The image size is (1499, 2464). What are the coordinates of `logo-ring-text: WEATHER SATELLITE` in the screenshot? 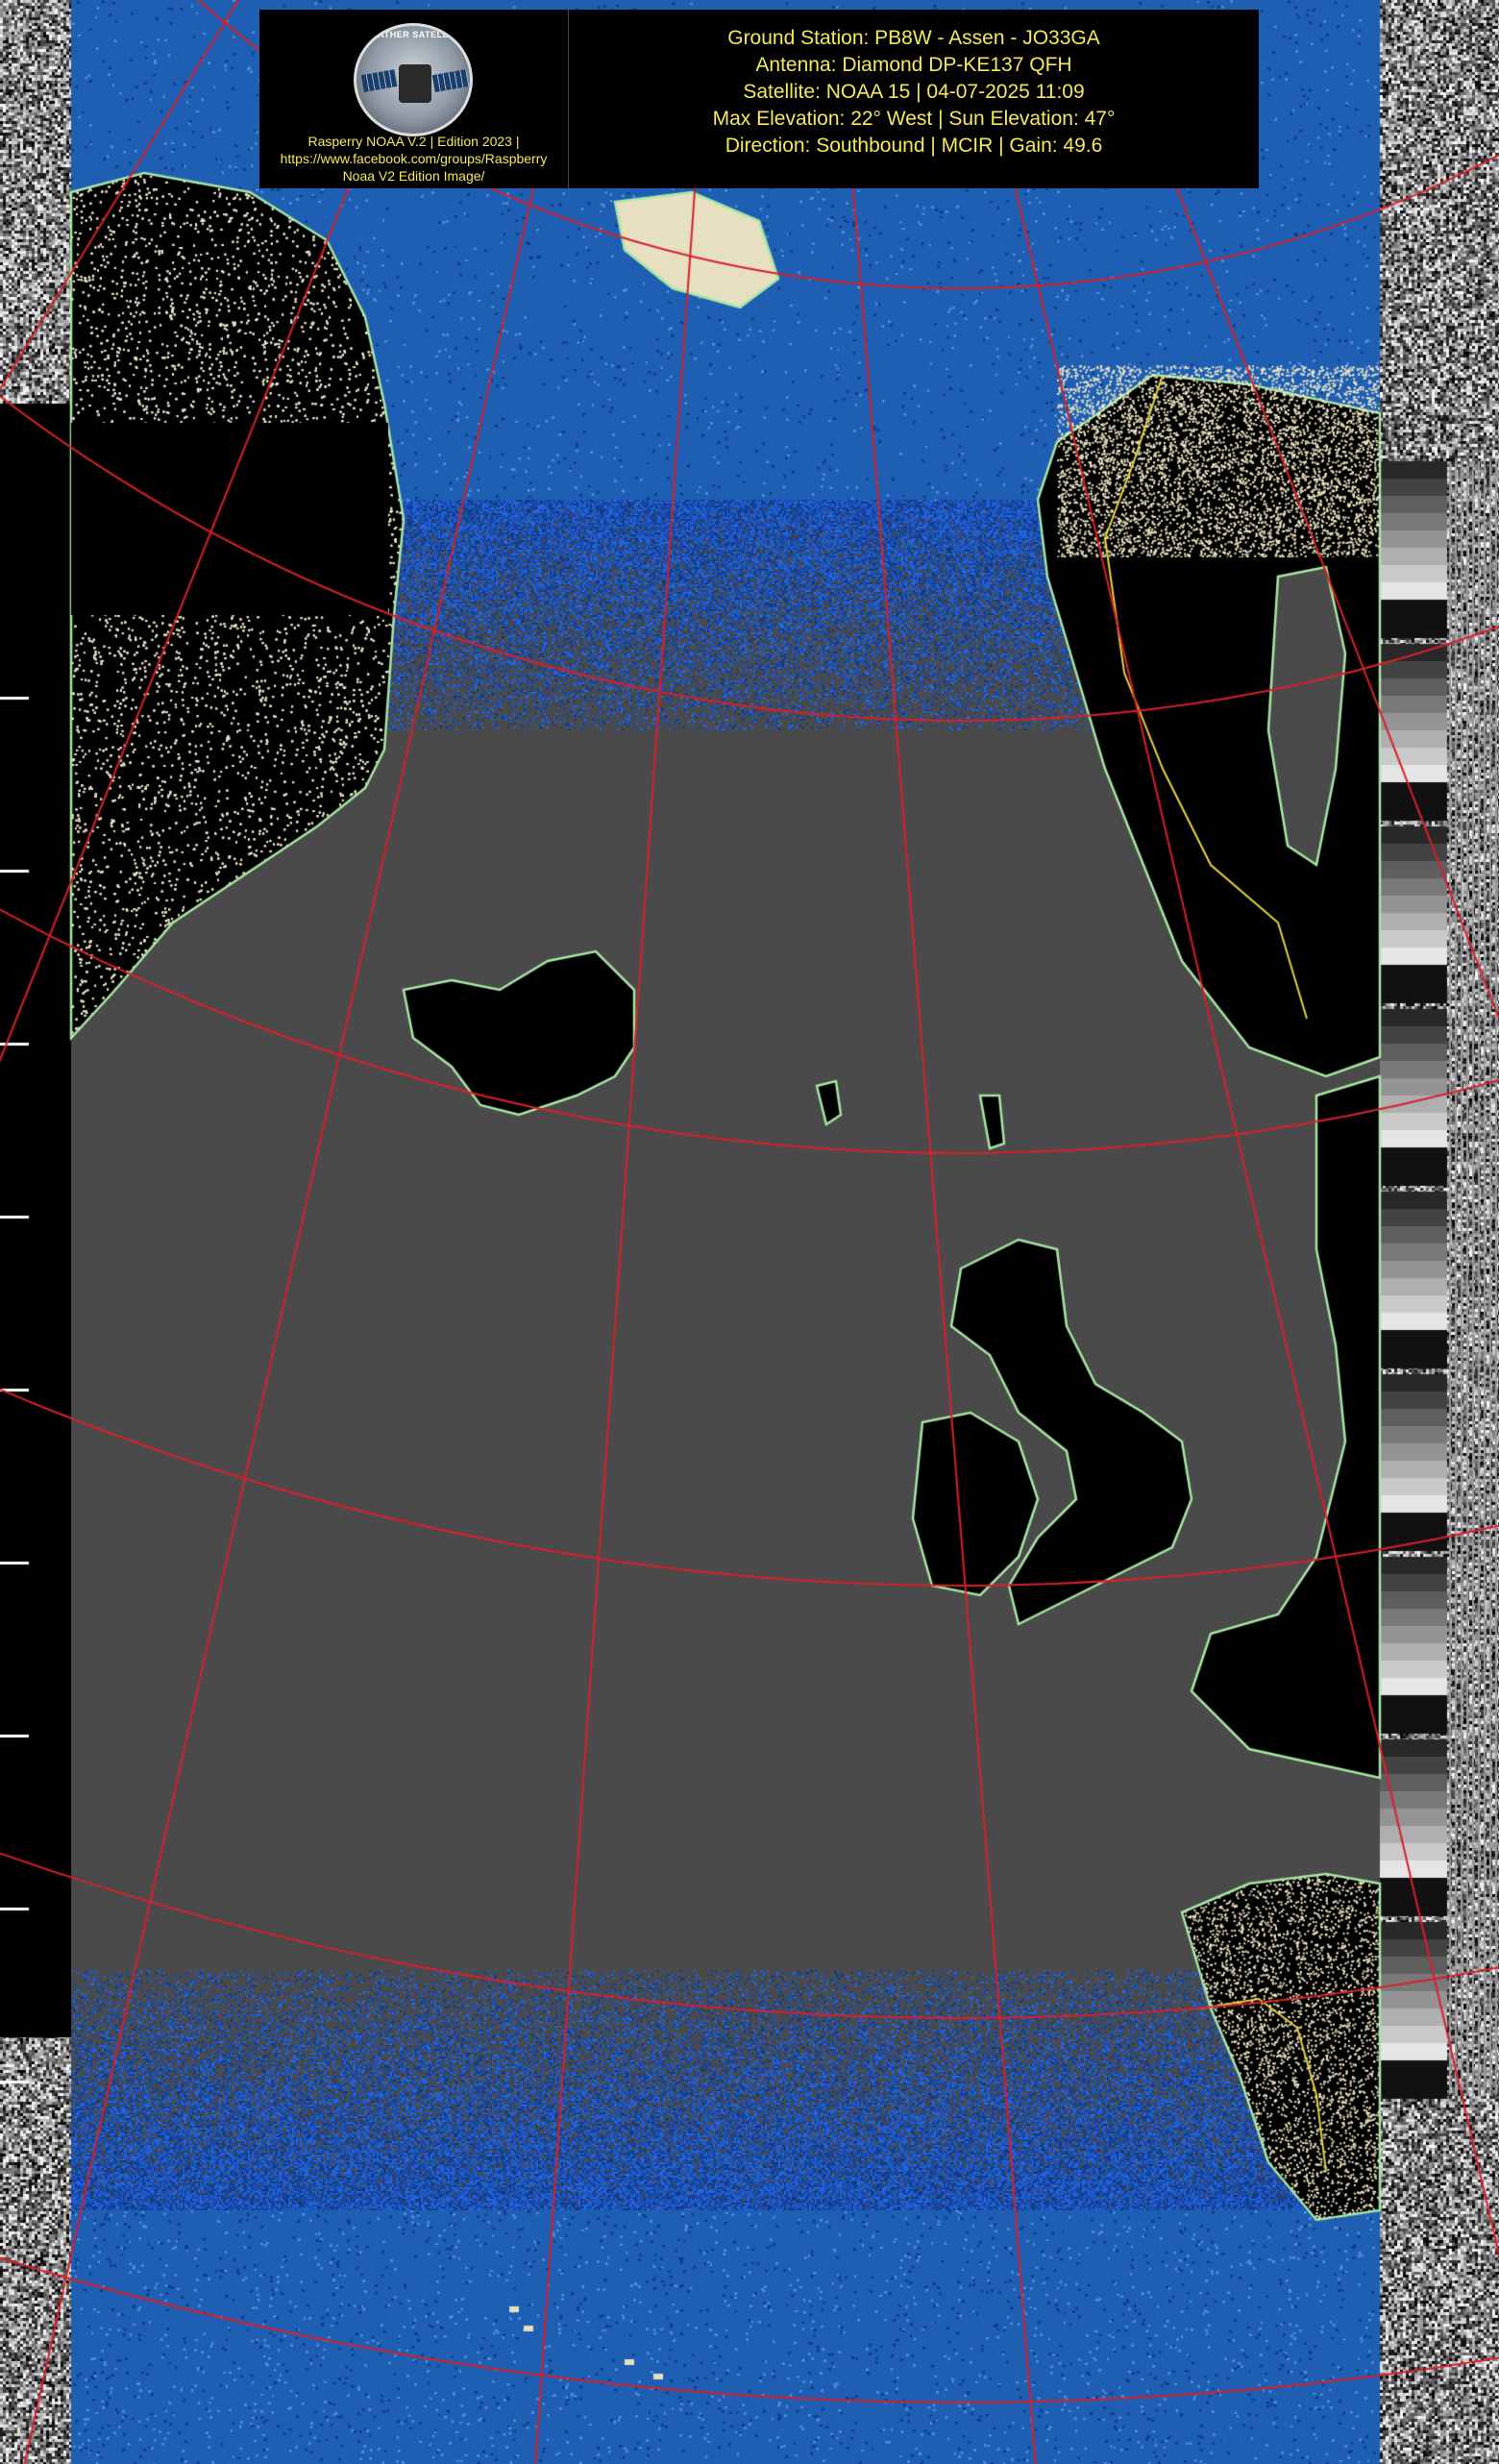 It's located at (413, 34).